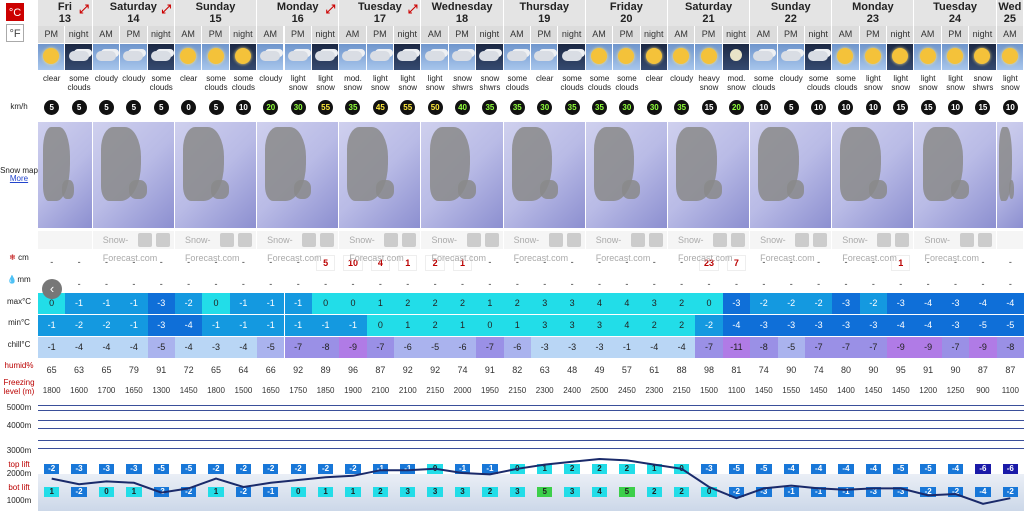 The height and width of the screenshot is (511, 1024). Describe the element at coordinates (52, 289) in the screenshot. I see `prev-arrow-button: ‹` at that location.